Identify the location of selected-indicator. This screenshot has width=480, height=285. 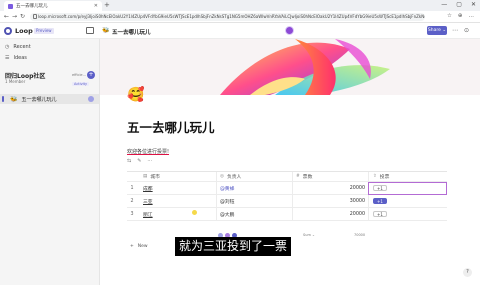
(3, 99).